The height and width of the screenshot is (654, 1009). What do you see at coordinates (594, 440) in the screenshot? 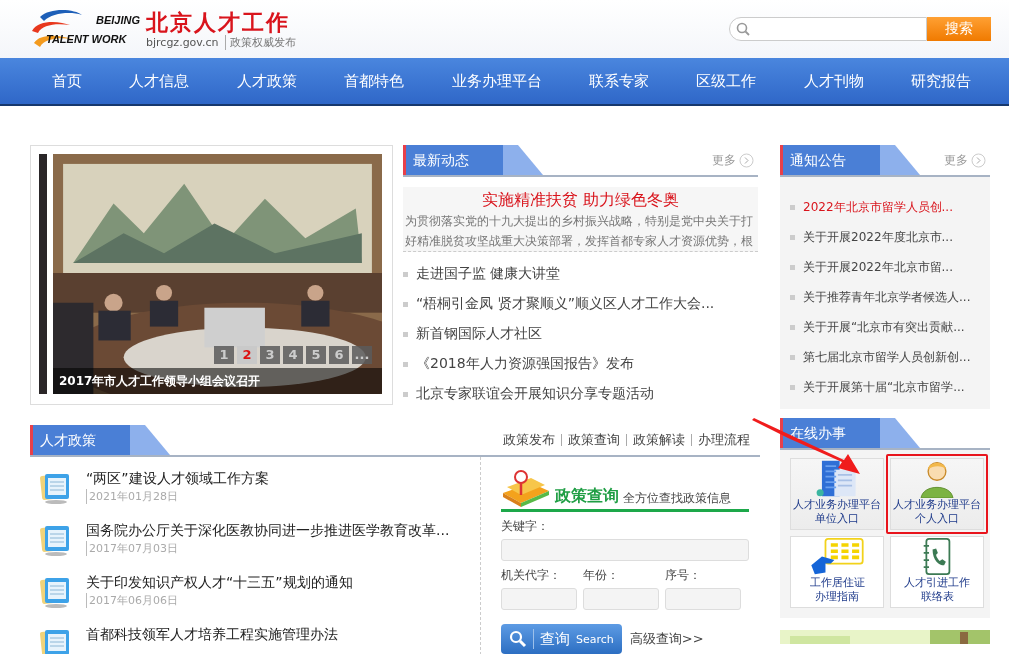
I see `policy-tab-link: 政策查询` at bounding box center [594, 440].